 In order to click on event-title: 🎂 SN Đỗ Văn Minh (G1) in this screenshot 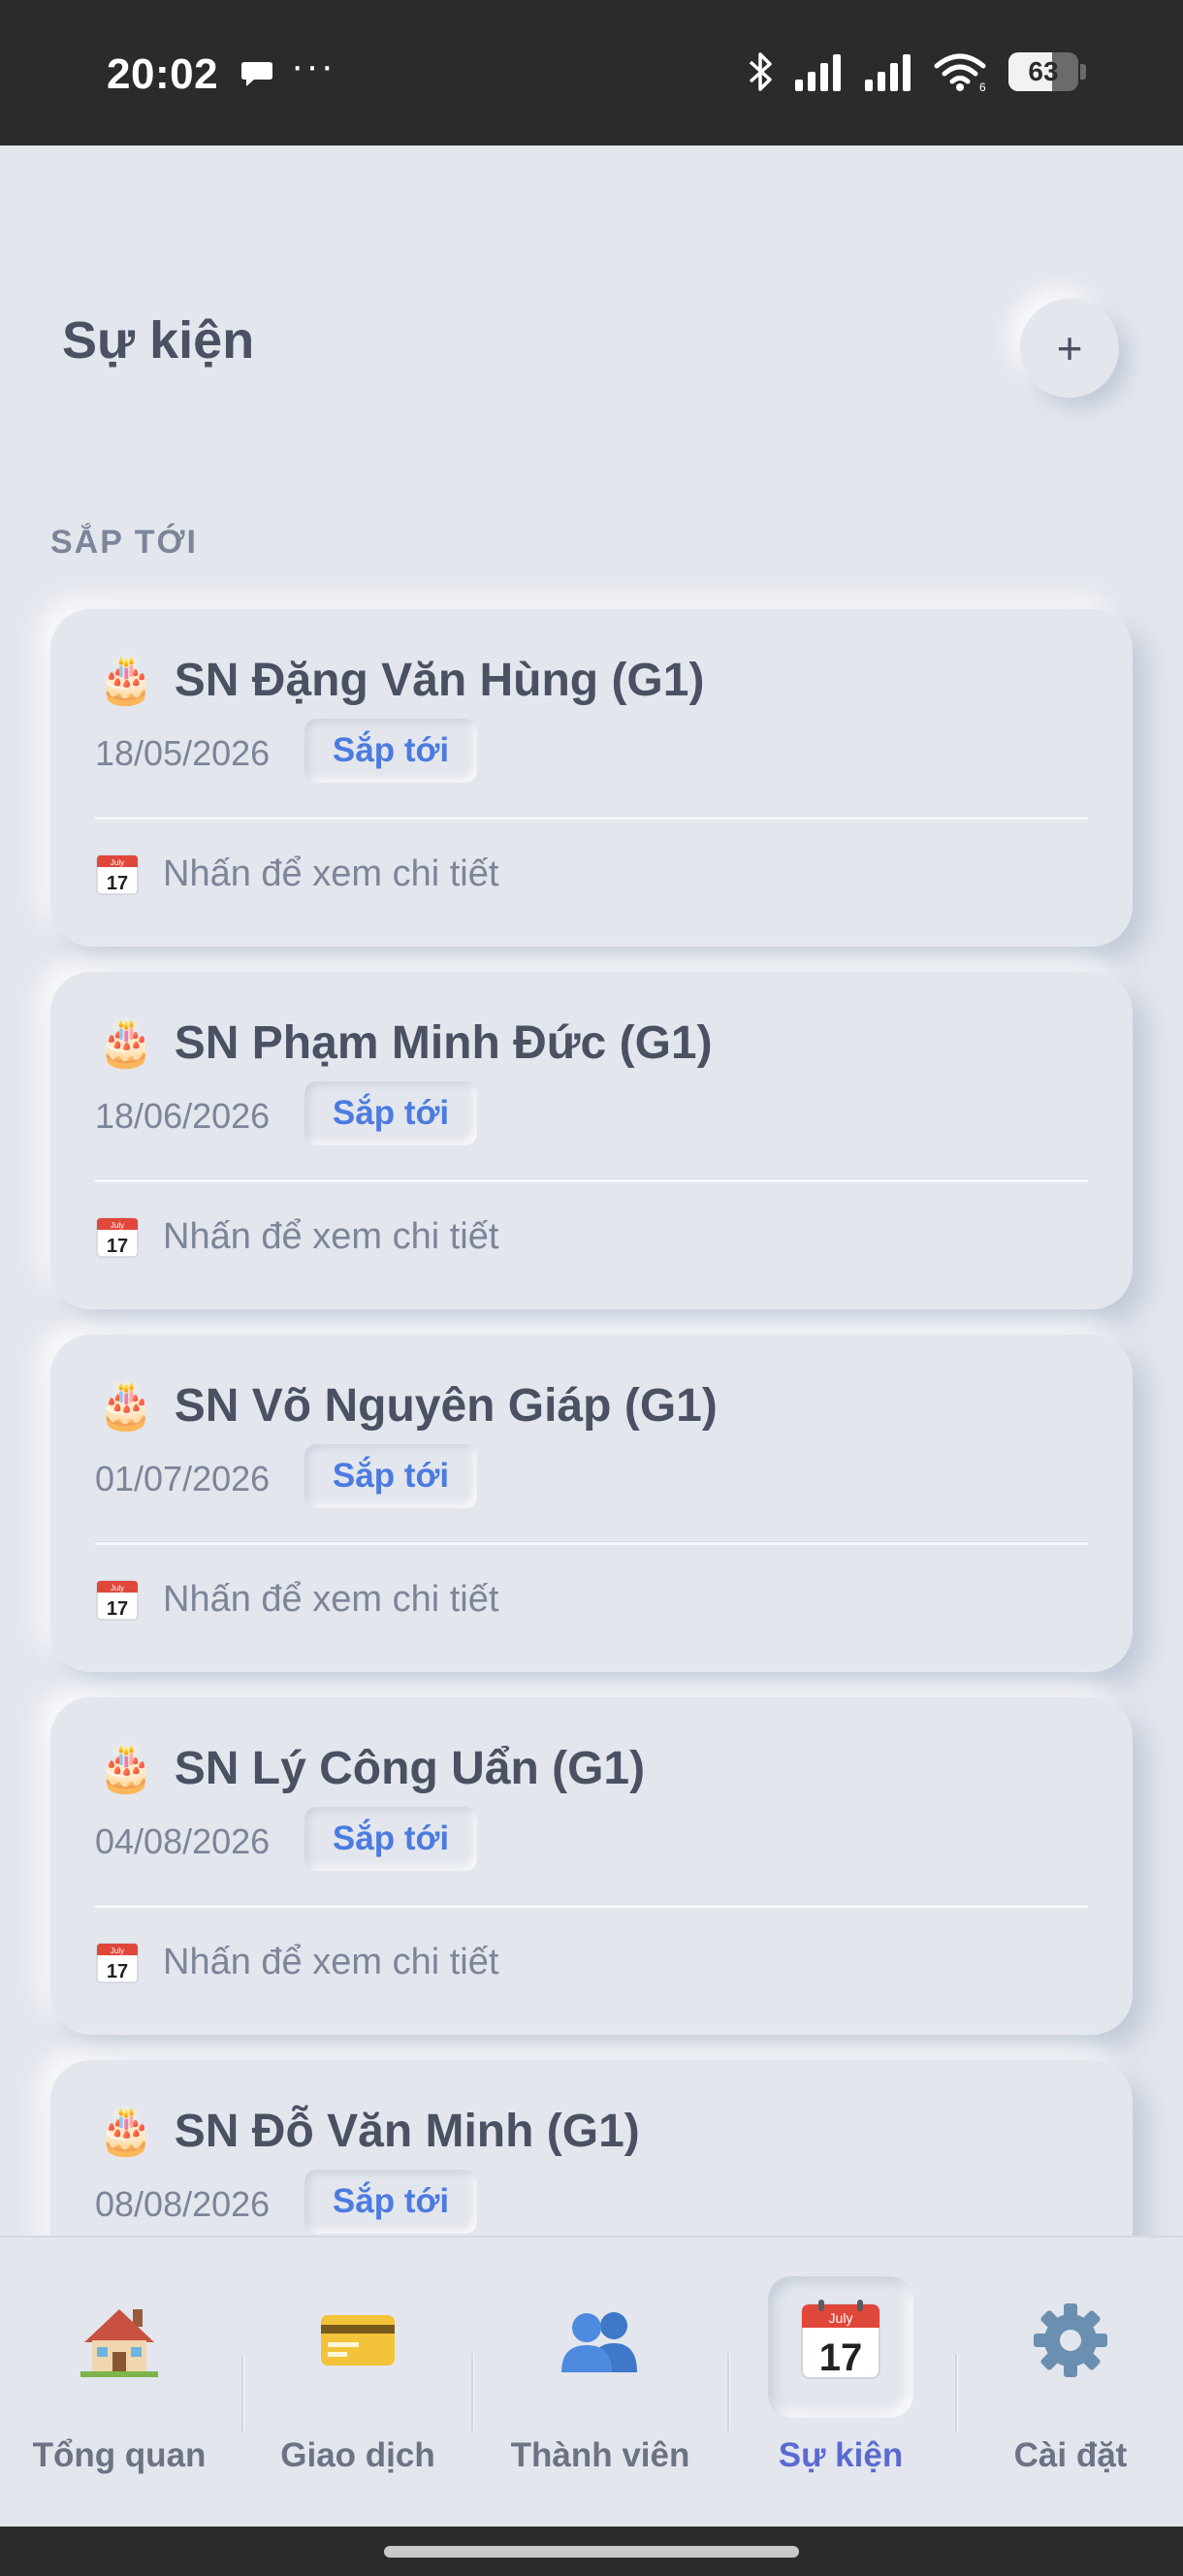, I will do `click(368, 2131)`.